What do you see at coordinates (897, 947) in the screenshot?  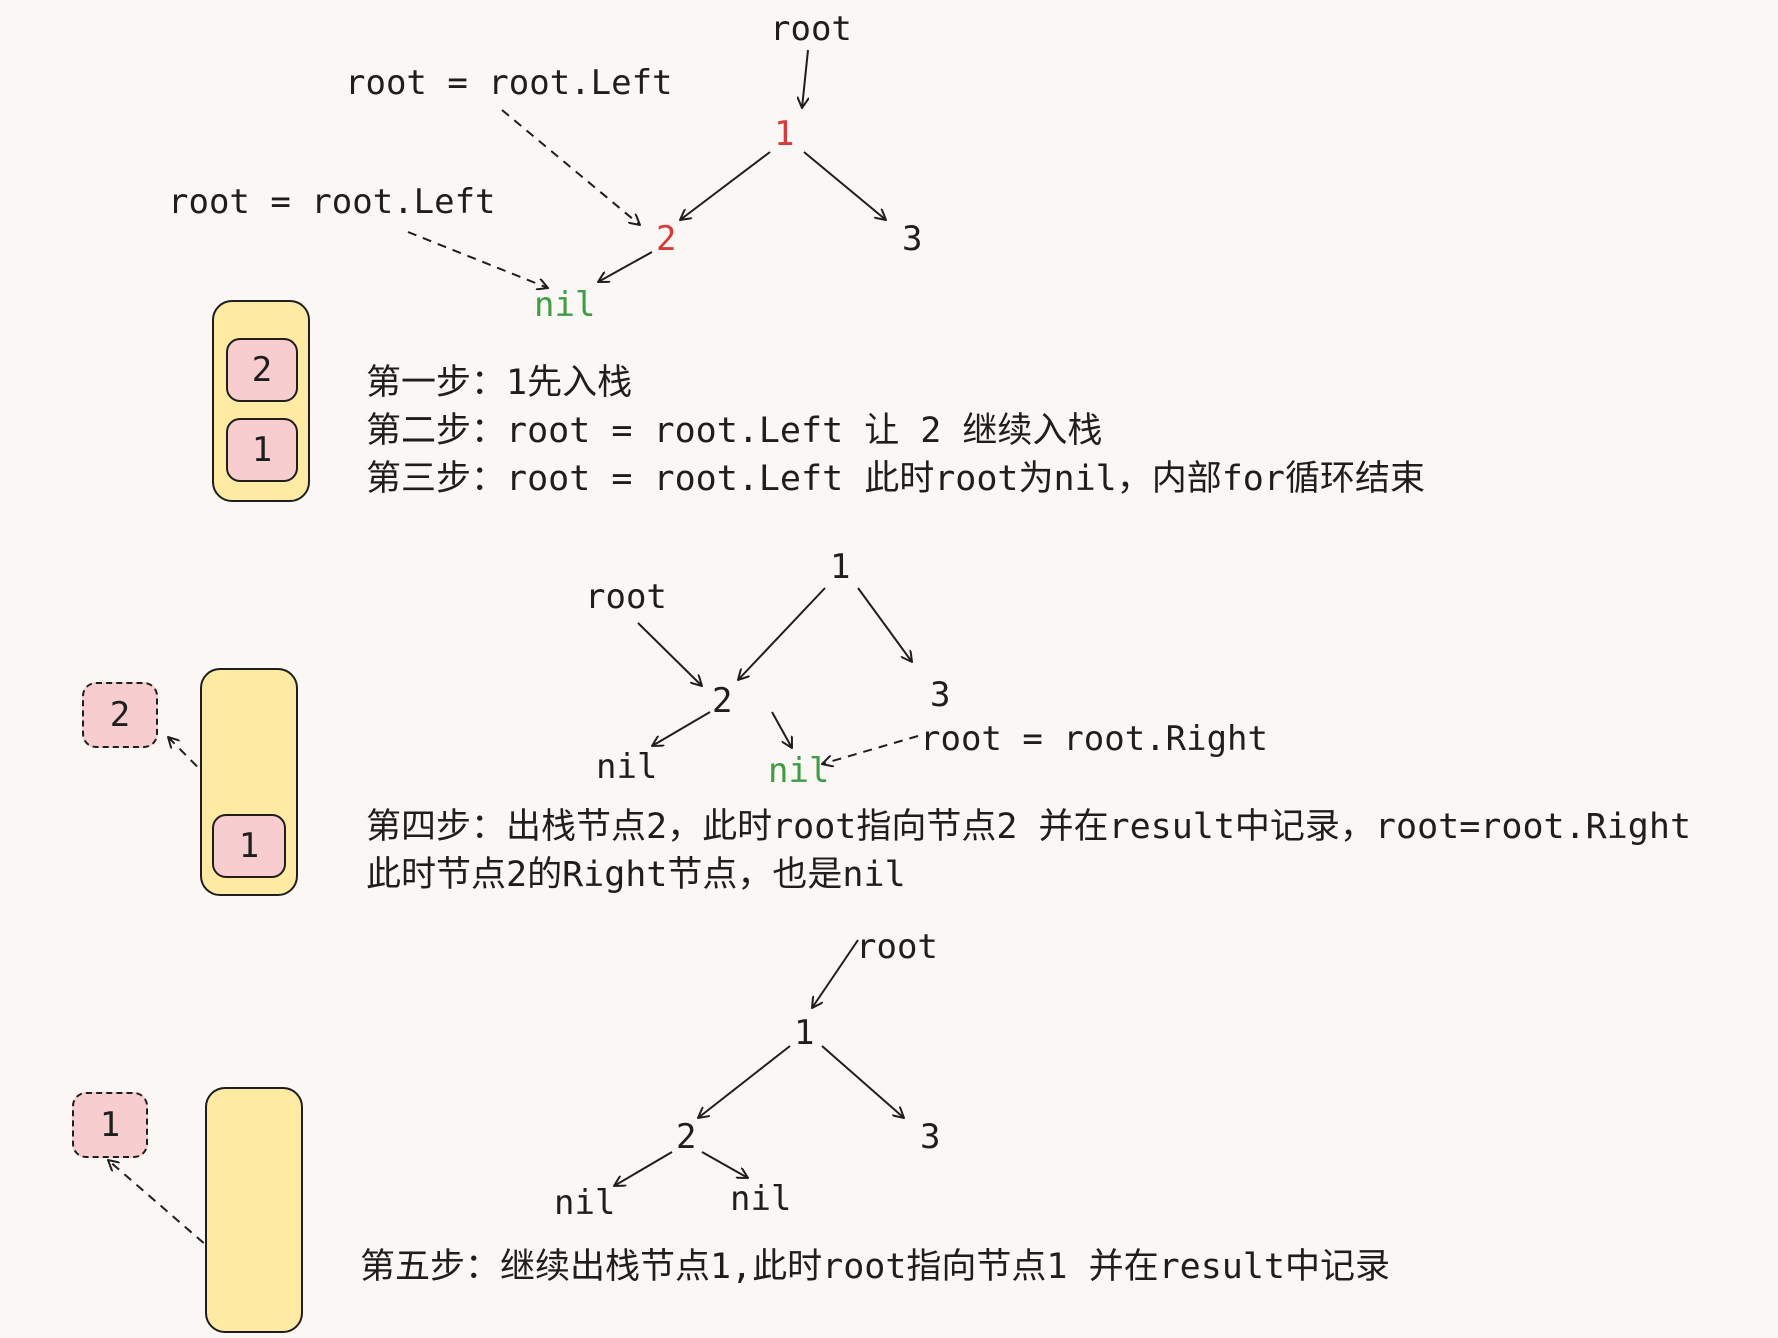 I see `p3-root-label: root` at bounding box center [897, 947].